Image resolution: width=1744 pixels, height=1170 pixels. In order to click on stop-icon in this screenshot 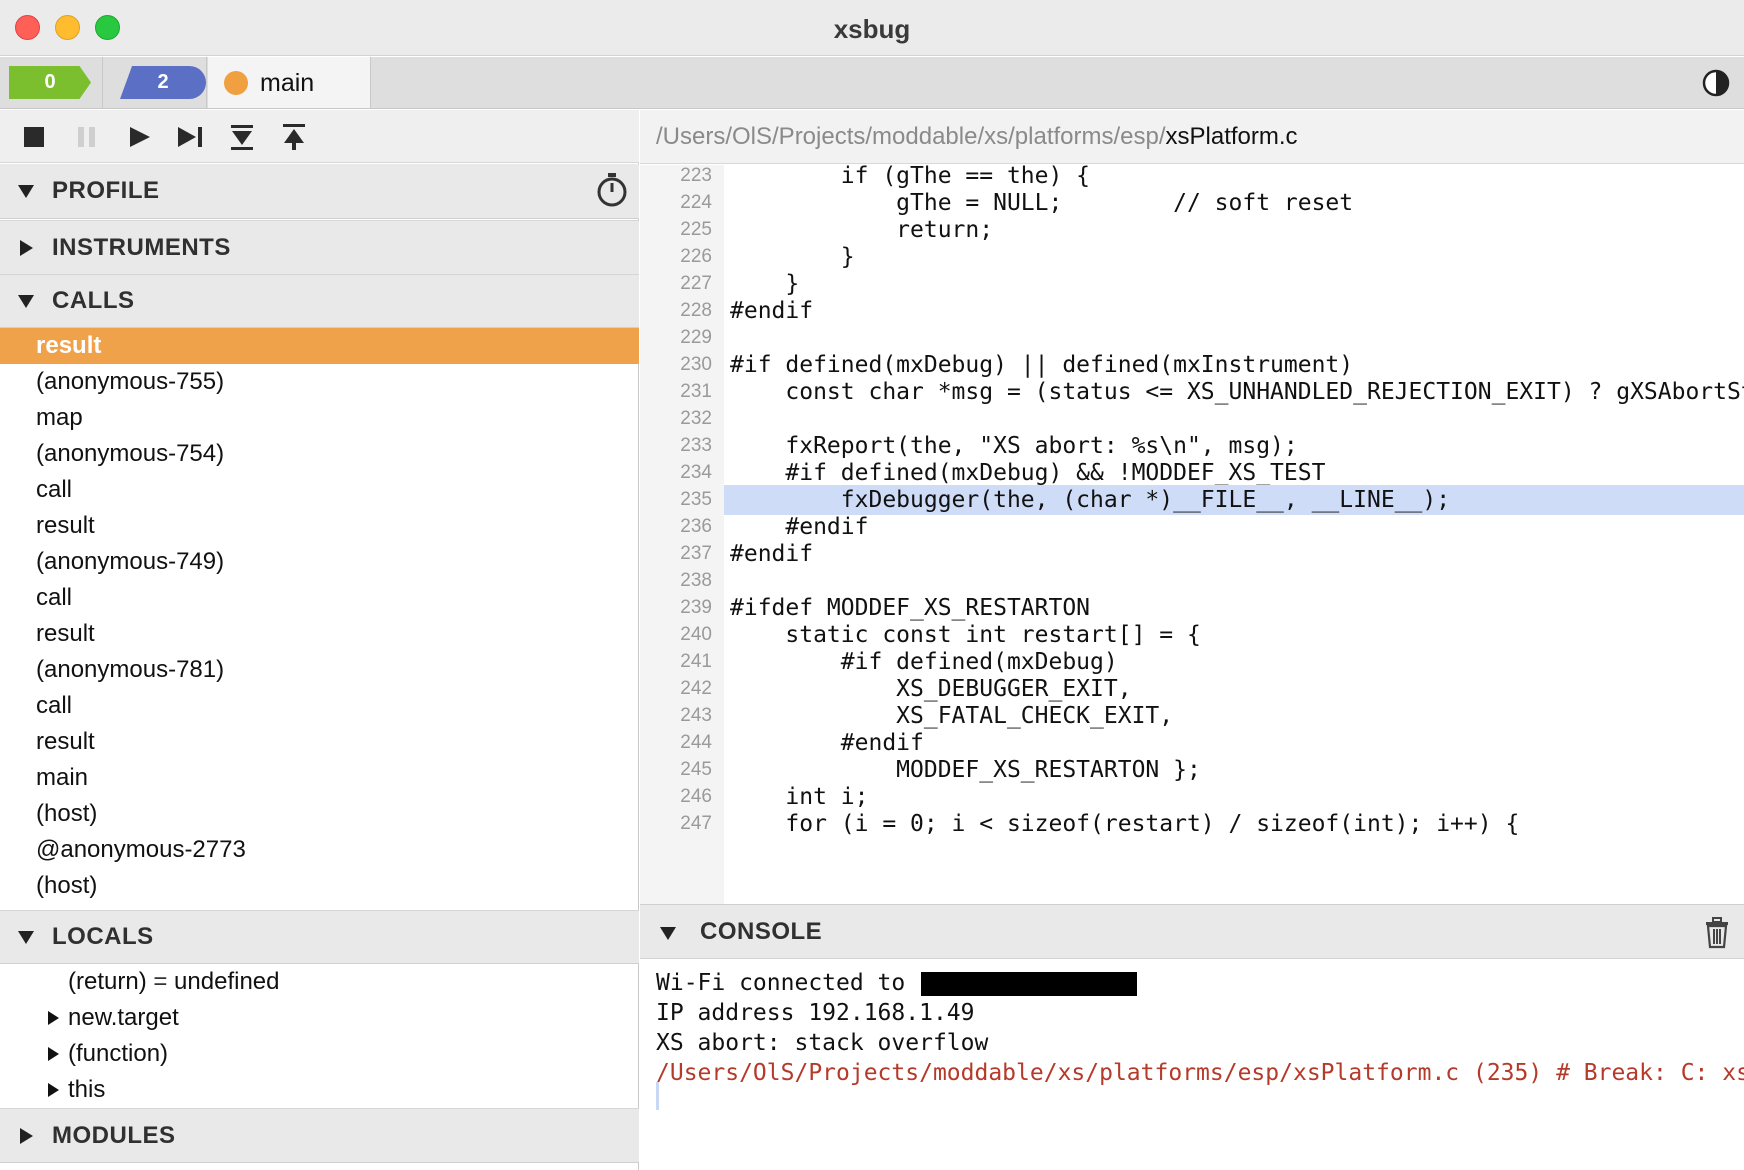, I will do `click(35, 137)`.